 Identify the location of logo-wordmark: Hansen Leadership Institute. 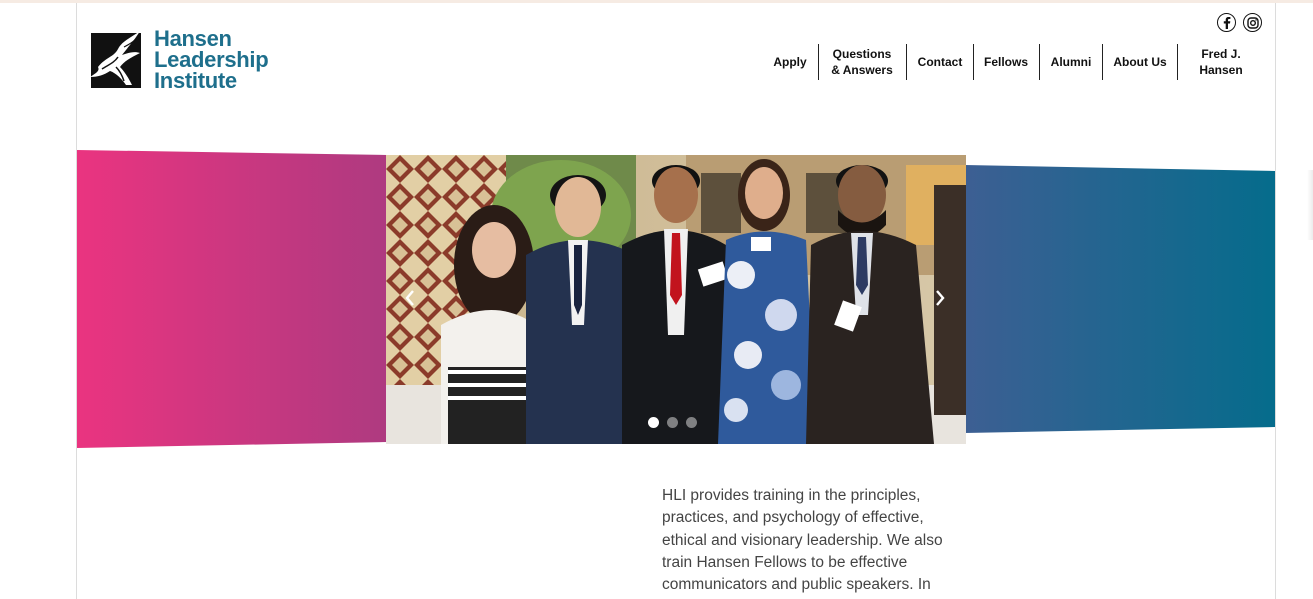
(211, 59).